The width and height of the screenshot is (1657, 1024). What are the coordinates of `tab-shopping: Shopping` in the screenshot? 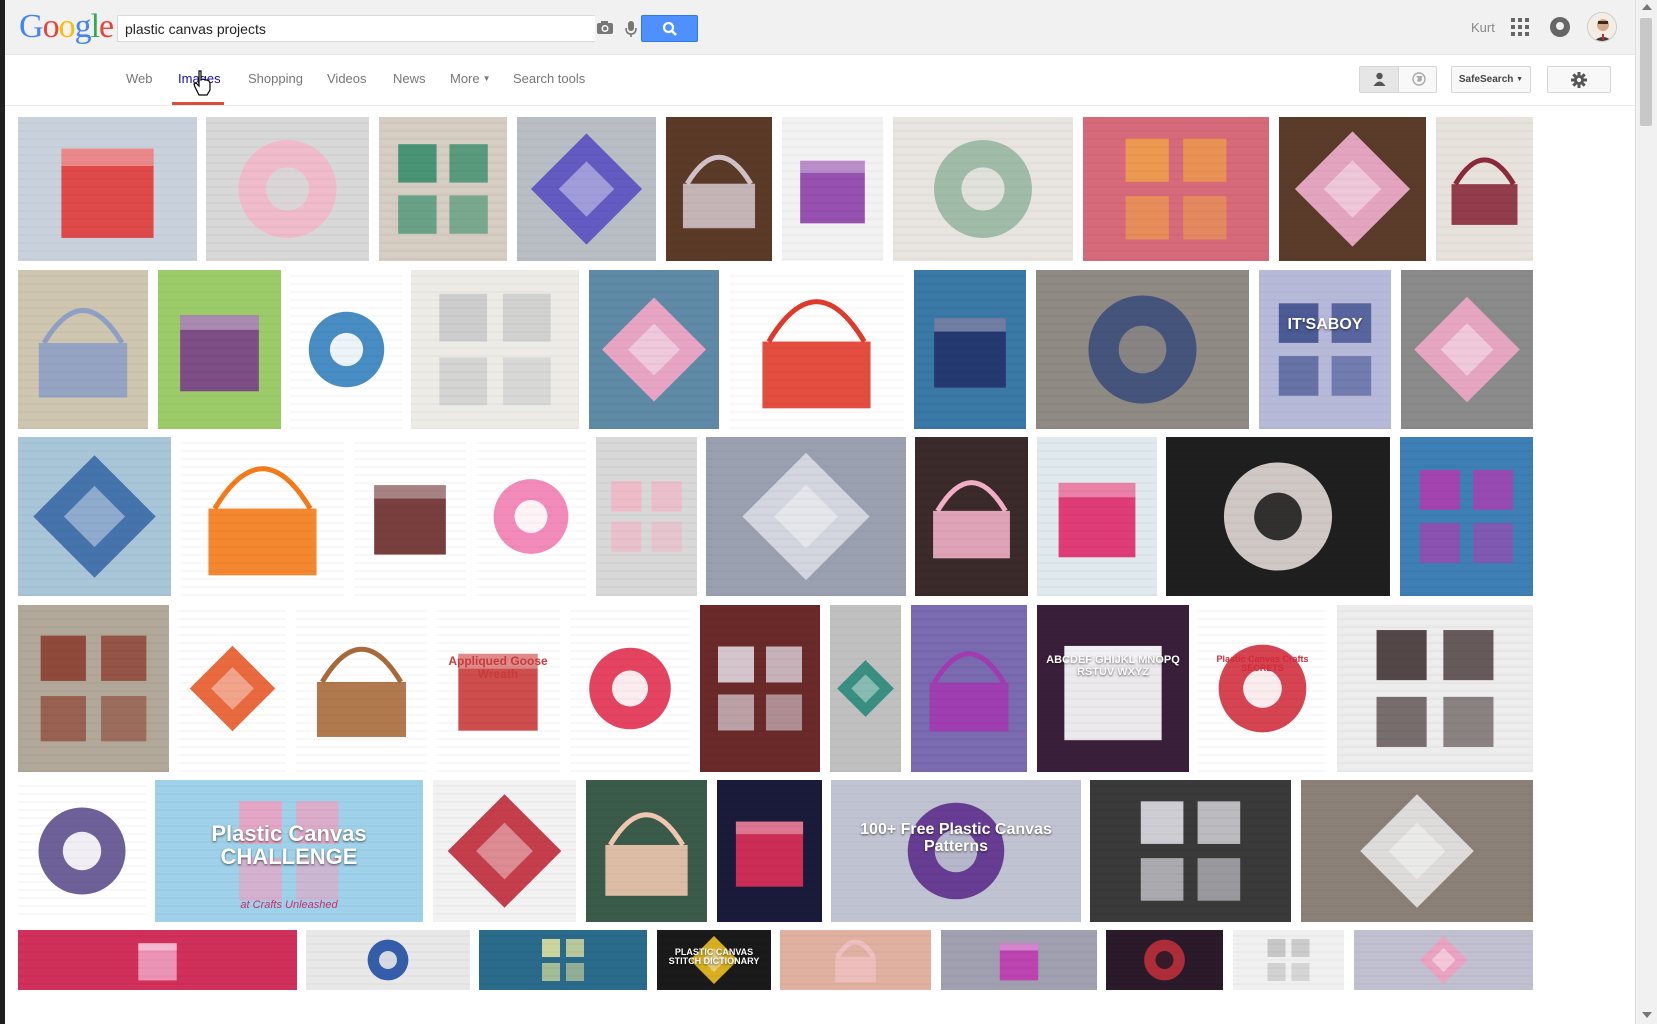 It's located at (275, 78).